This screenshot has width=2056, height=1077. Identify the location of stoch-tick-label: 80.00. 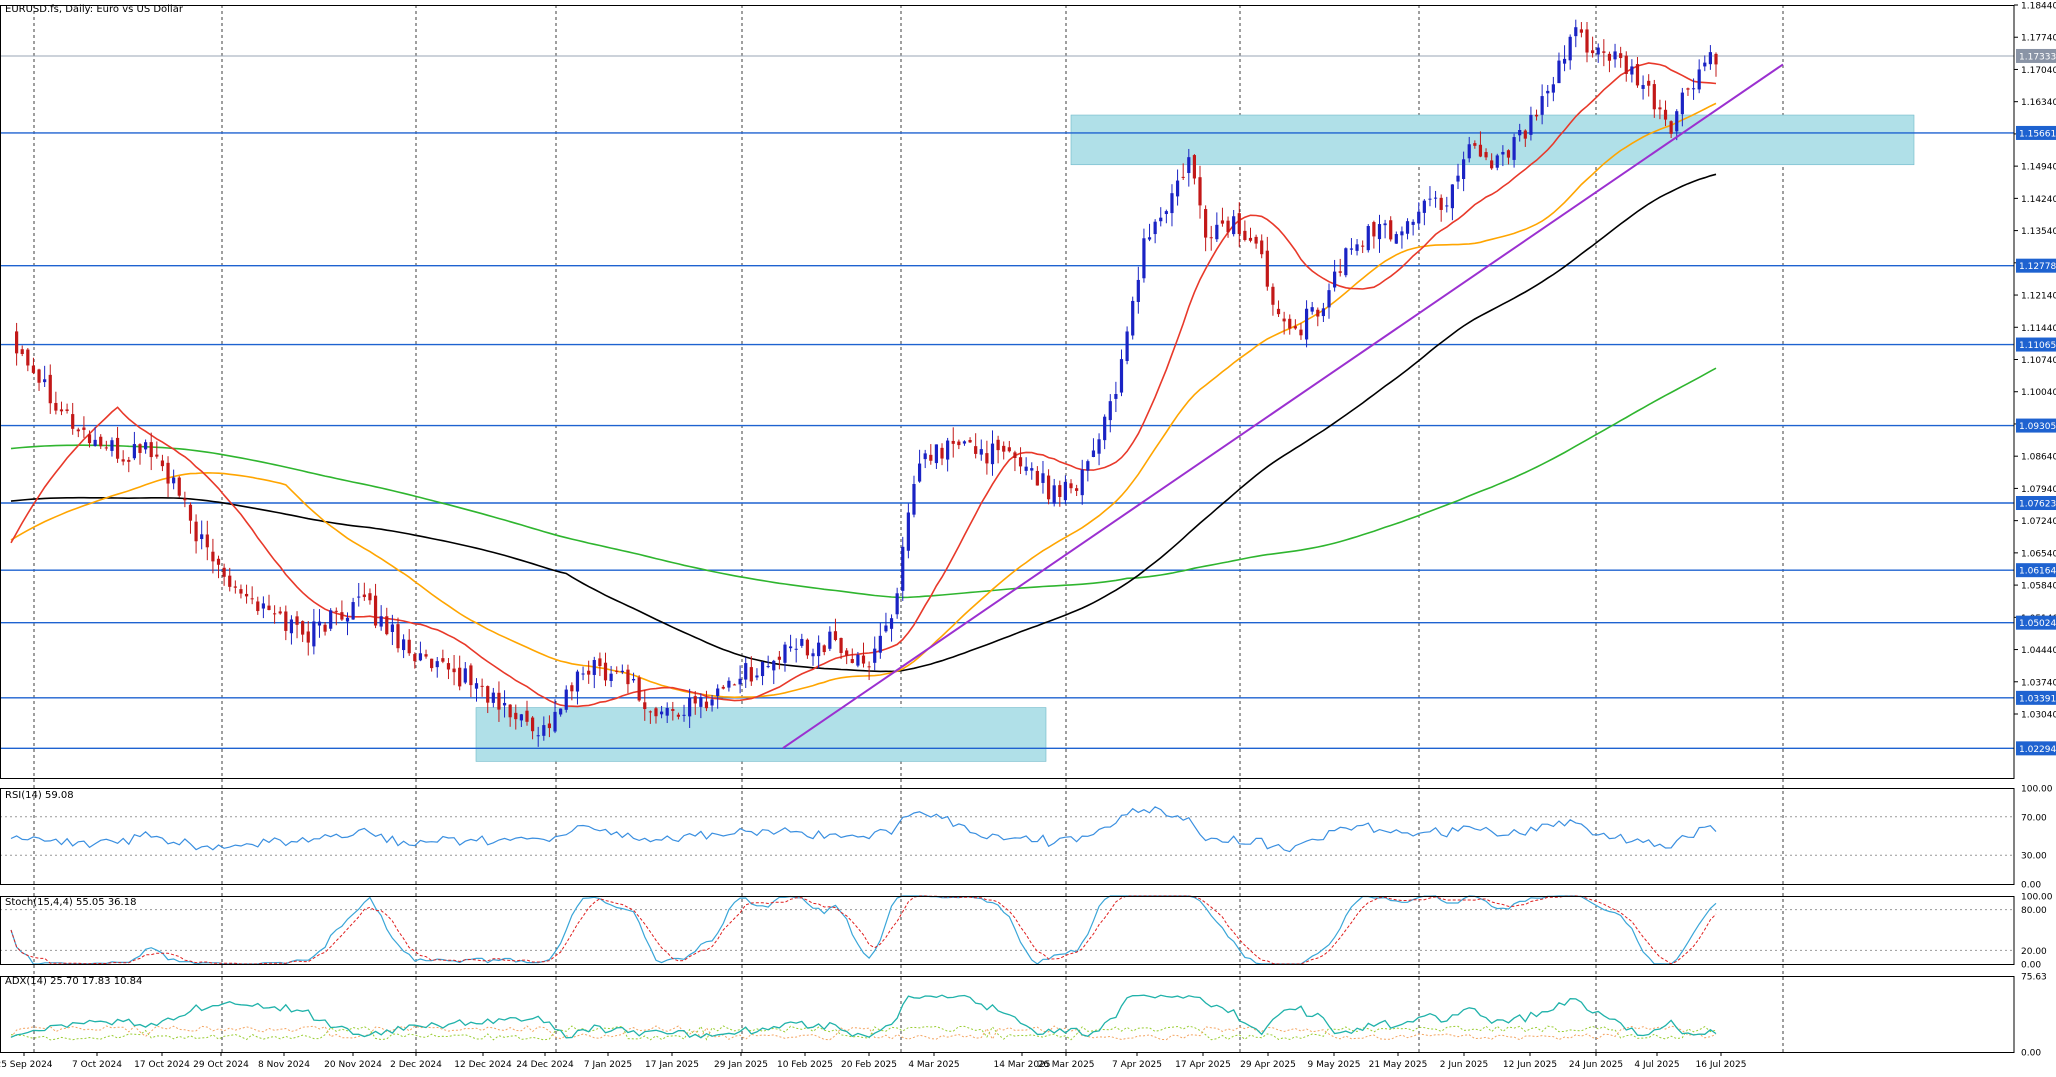
(2034, 911).